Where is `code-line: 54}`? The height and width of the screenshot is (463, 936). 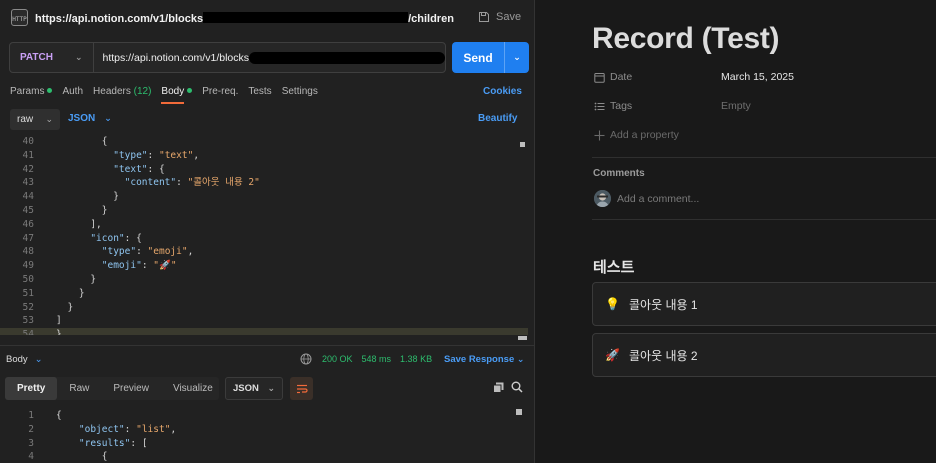
code-line: 54} is located at coordinates (264, 331).